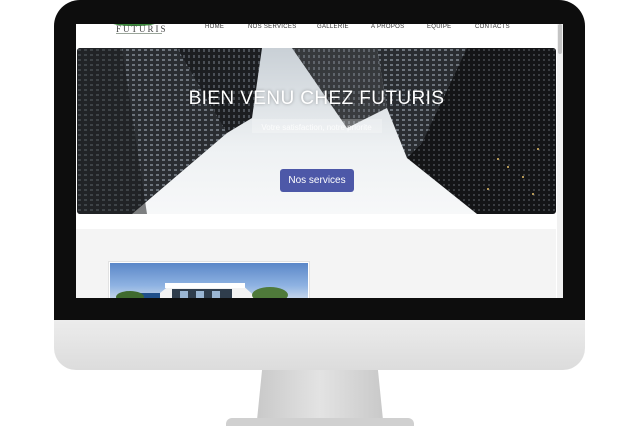 This screenshot has width=640, height=426. What do you see at coordinates (316, 98) in the screenshot?
I see `hero-title: BIEN VENU CHEZ FUTURIS` at bounding box center [316, 98].